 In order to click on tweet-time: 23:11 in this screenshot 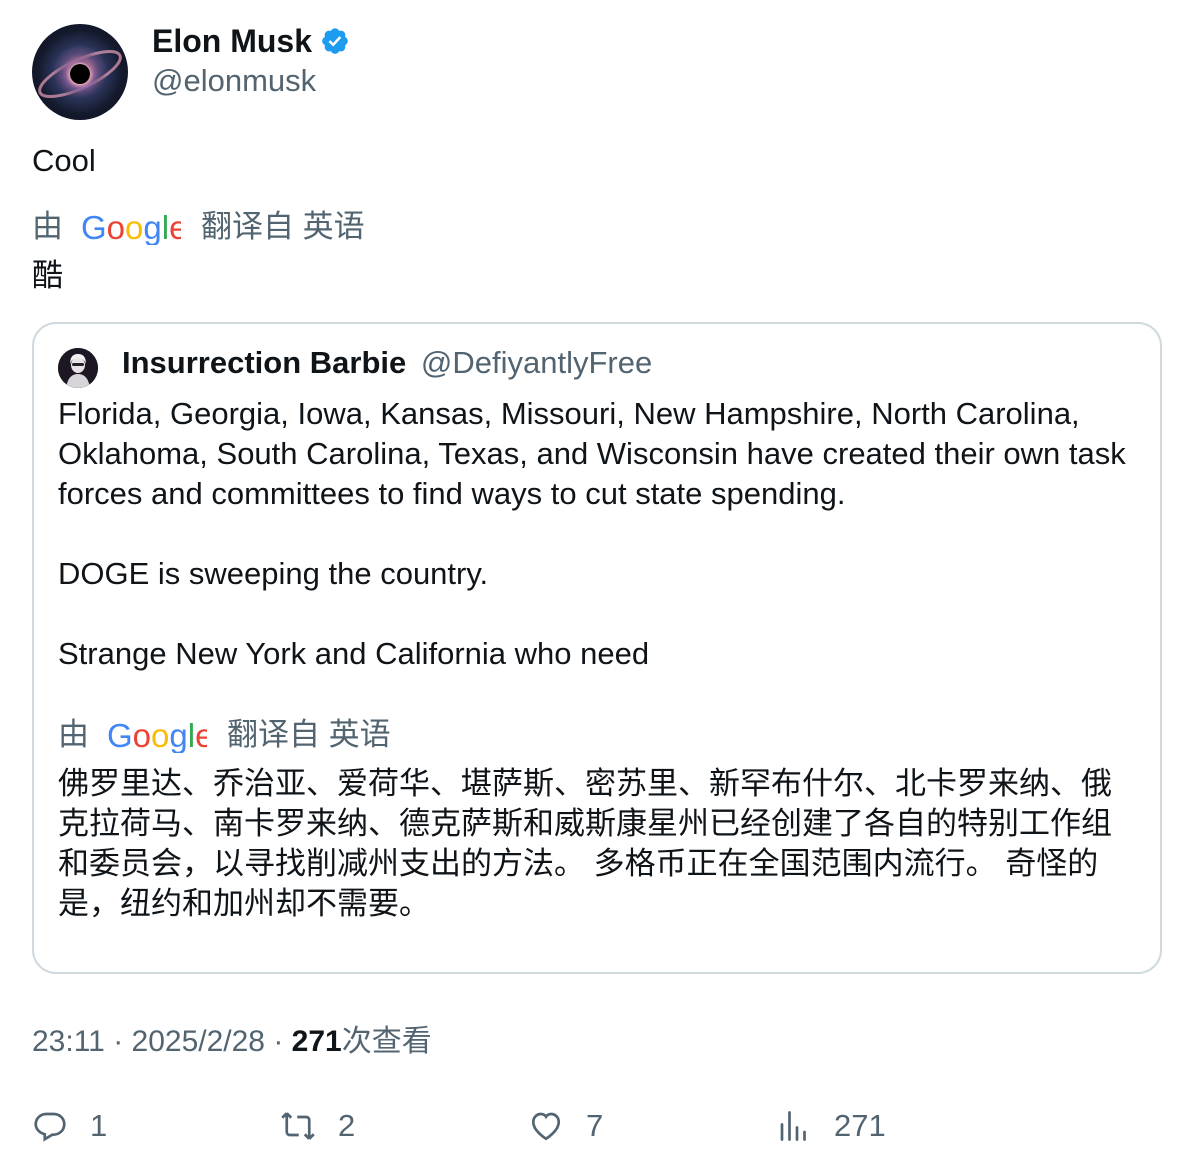, I will do `click(68, 1041)`.